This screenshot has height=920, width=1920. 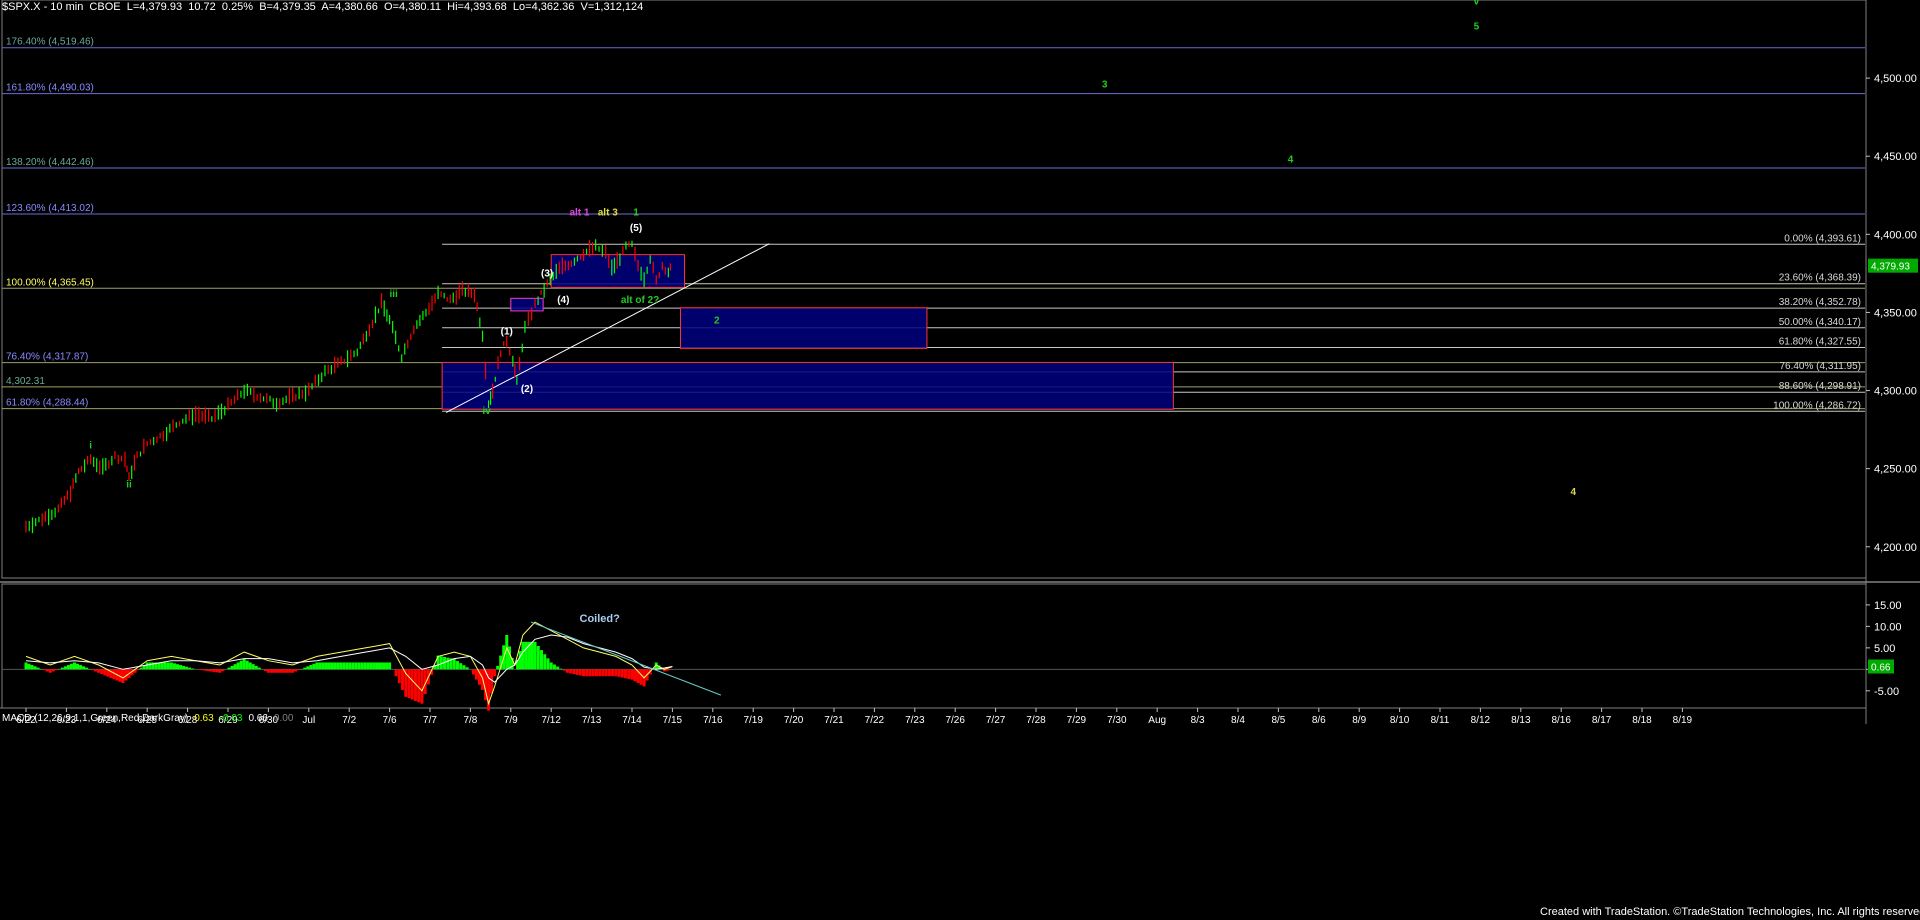 What do you see at coordinates (915, 720) in the screenshot?
I see `time-axis-label: 7/23` at bounding box center [915, 720].